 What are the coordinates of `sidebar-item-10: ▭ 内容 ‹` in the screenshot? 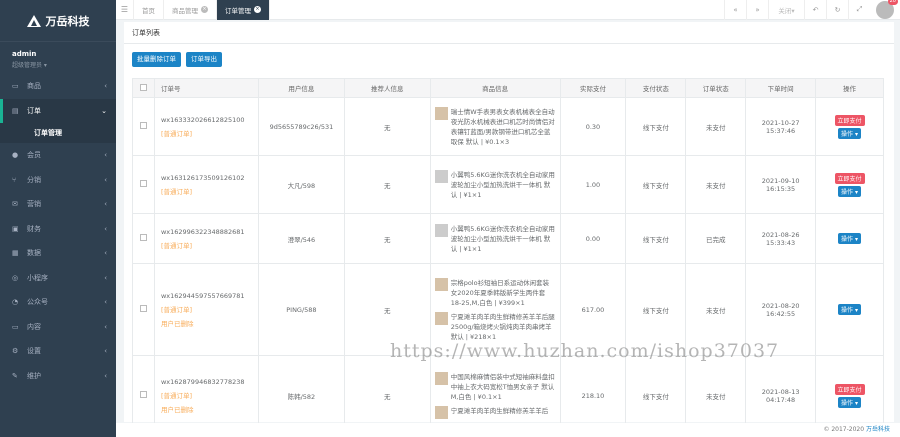 It's located at (58, 327).